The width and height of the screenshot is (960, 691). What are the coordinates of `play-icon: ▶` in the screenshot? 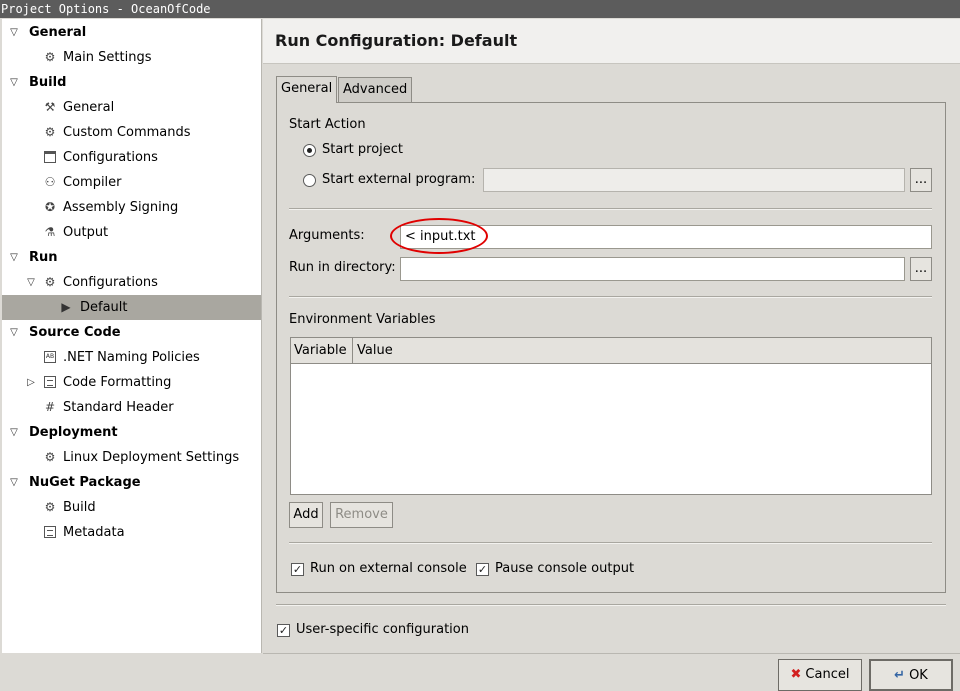 It's located at (66, 307).